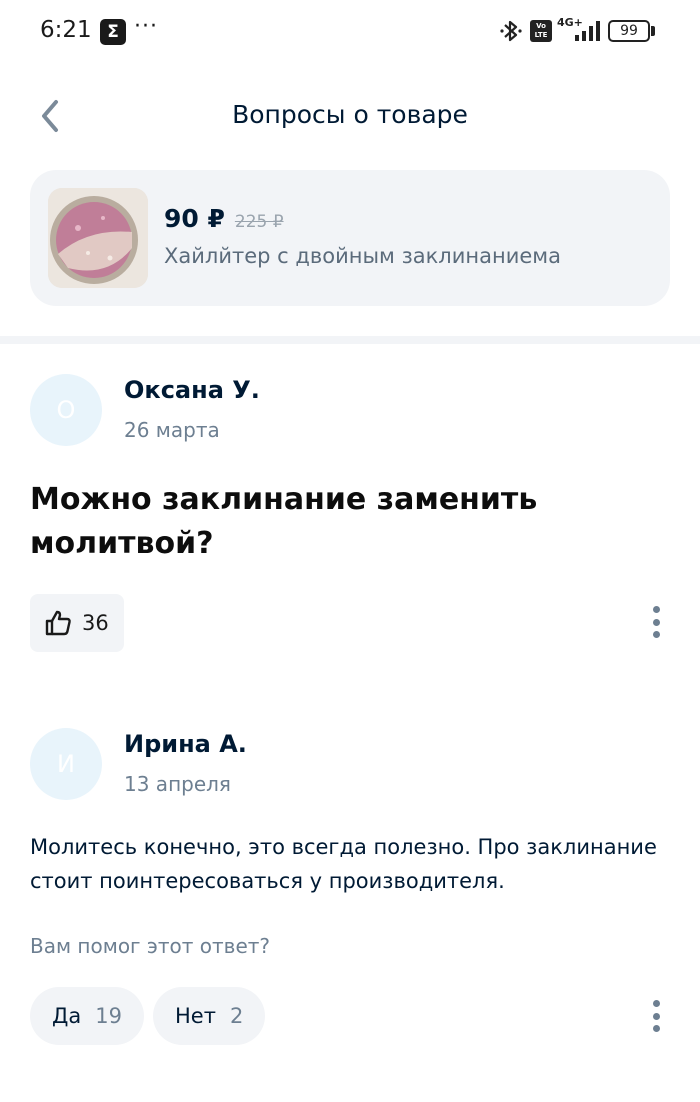 The image size is (700, 1102). What do you see at coordinates (350, 340) in the screenshot?
I see `section-divider` at bounding box center [350, 340].